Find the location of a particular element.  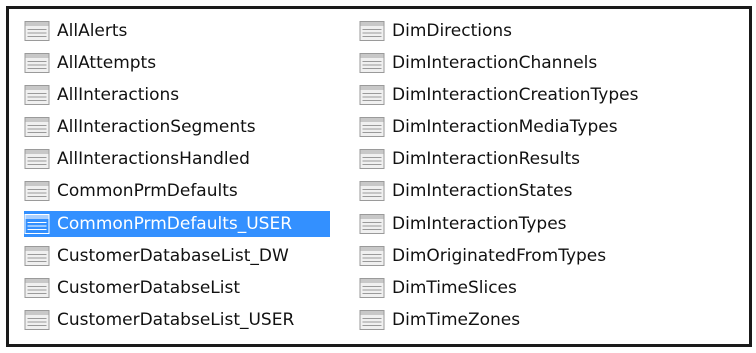

list-item: DimInteractionResults is located at coordinates (549, 159).